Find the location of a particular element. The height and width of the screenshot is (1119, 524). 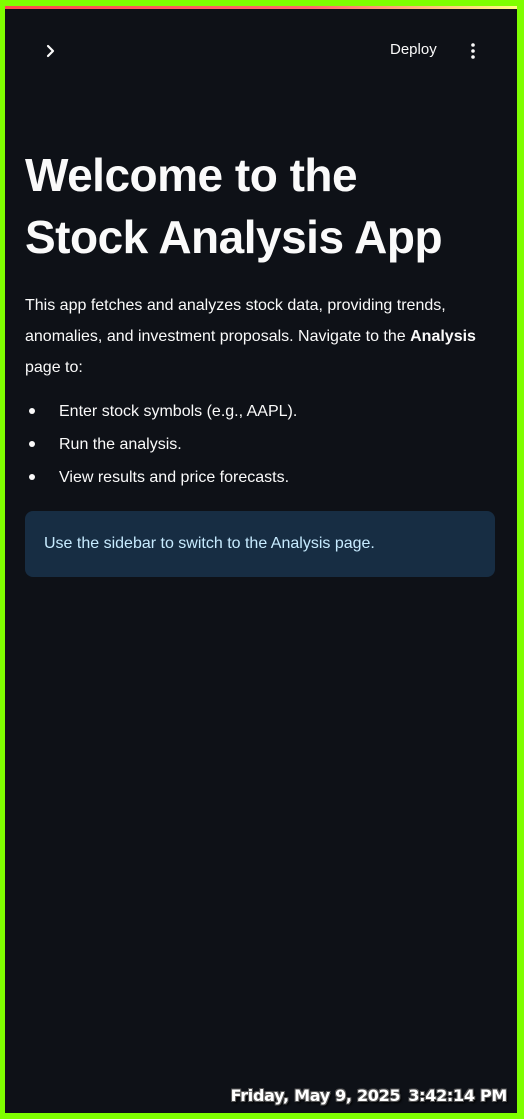

main-menu-button is located at coordinates (473, 51).